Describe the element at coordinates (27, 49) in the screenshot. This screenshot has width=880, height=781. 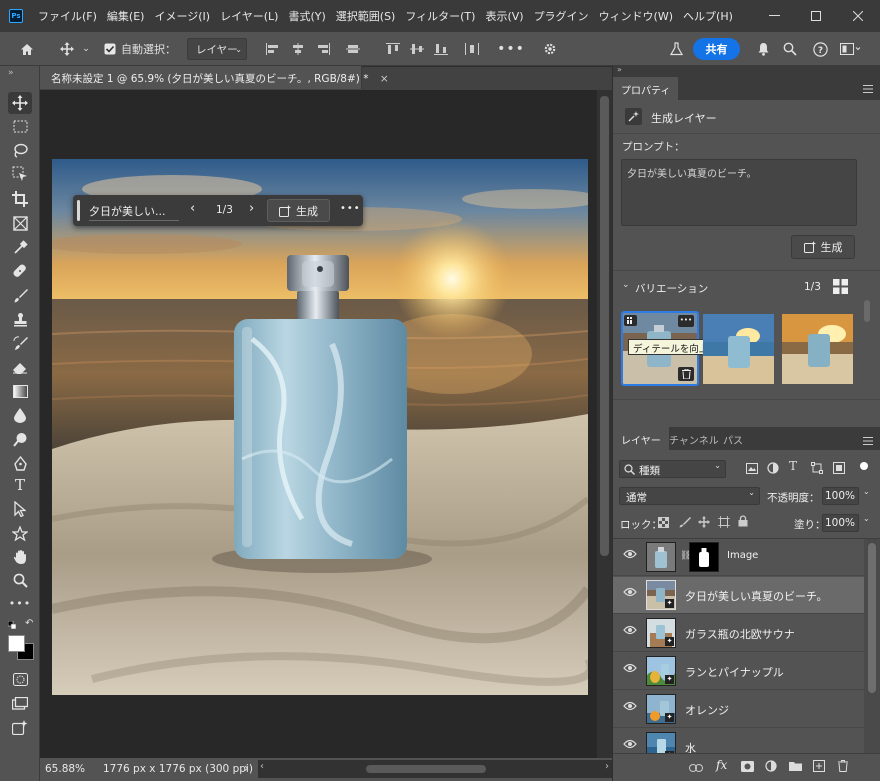
I see `home-button` at that location.